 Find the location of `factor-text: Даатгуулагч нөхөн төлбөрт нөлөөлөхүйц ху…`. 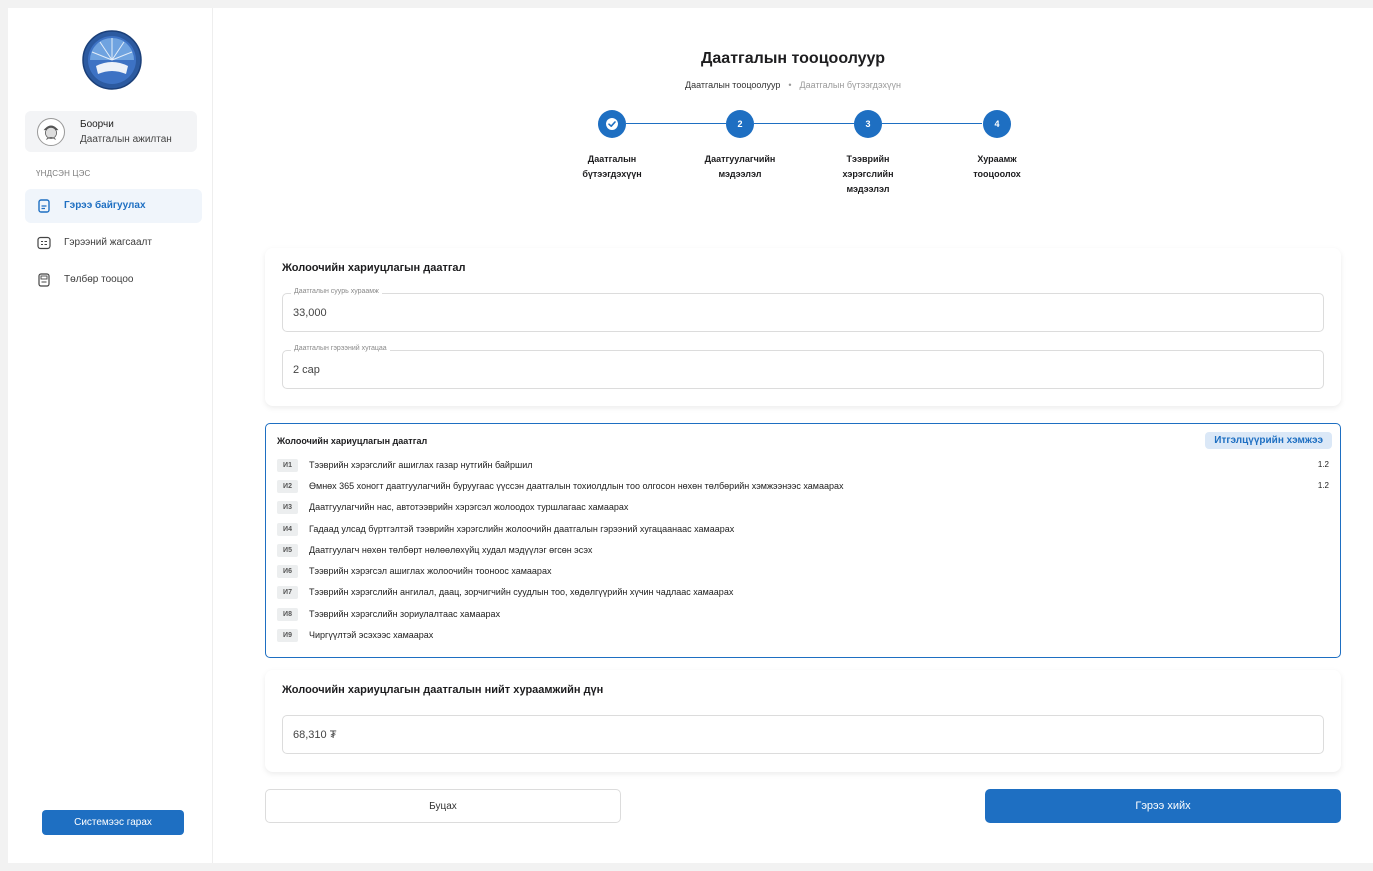

factor-text: Даатгуулагч нөхөн төлбөрт нөлөөлөхүйц ху… is located at coordinates (451, 550).